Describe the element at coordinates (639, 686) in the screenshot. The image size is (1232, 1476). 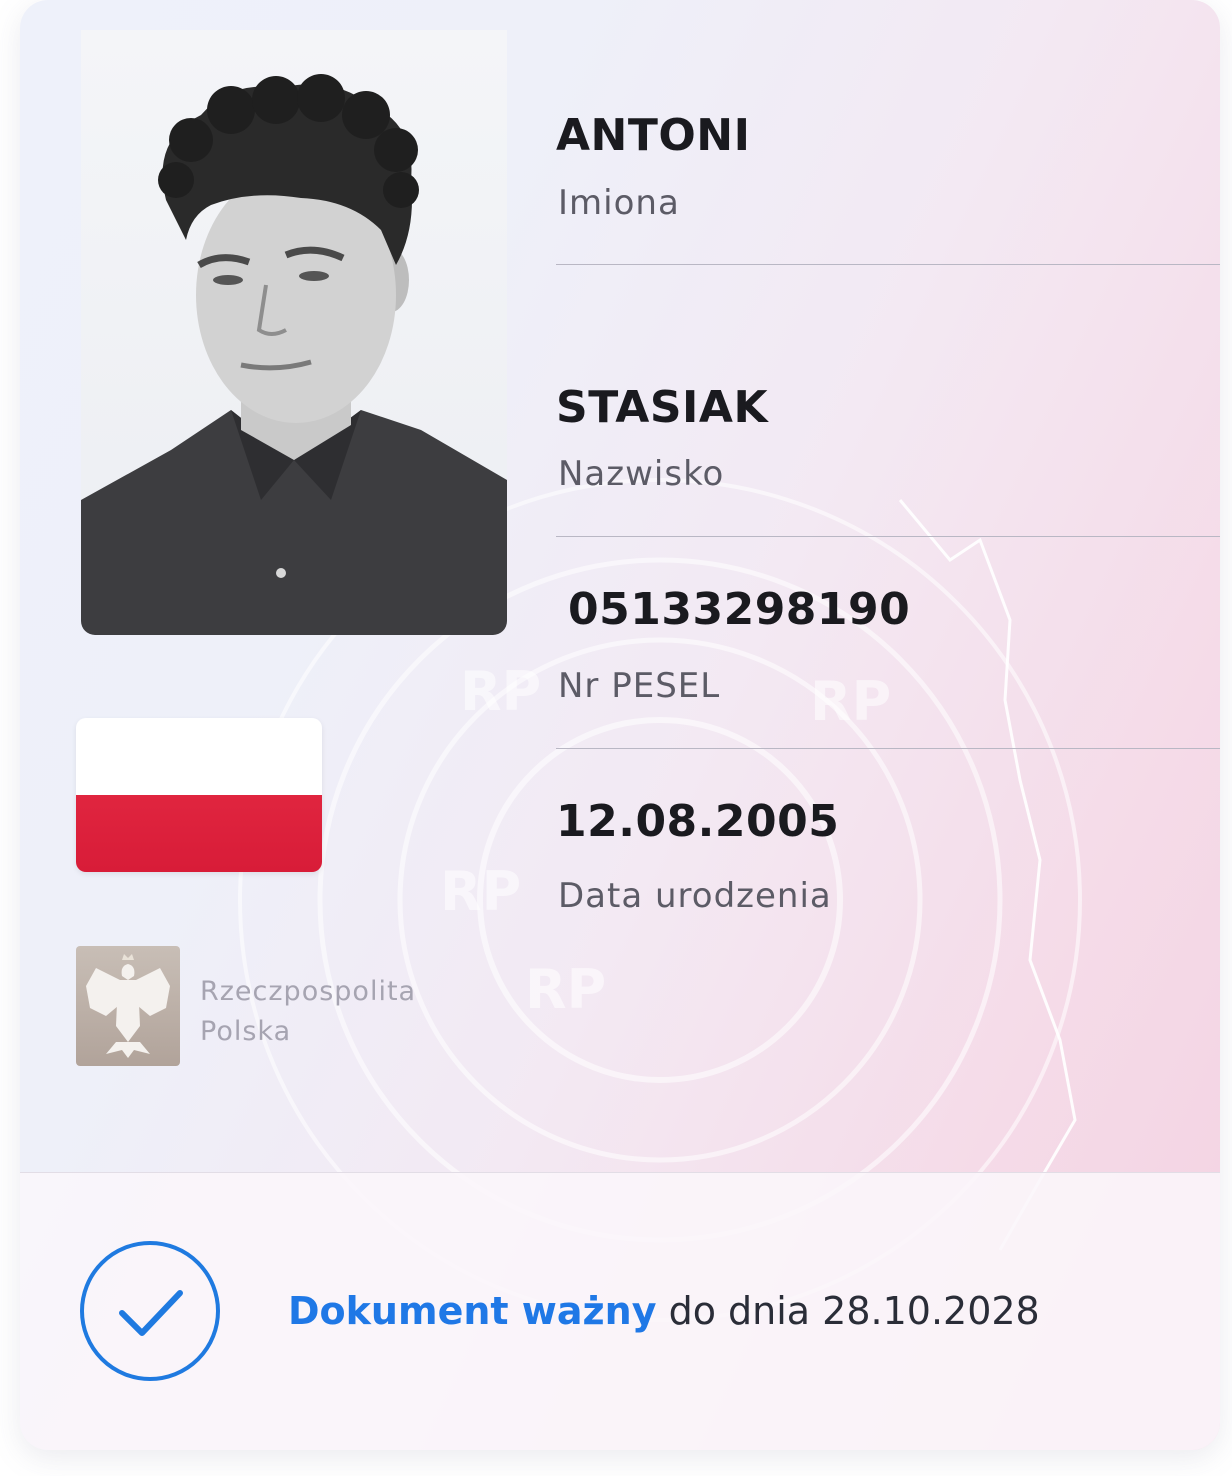
I see `pesel-label: Nr PESEL` at that location.